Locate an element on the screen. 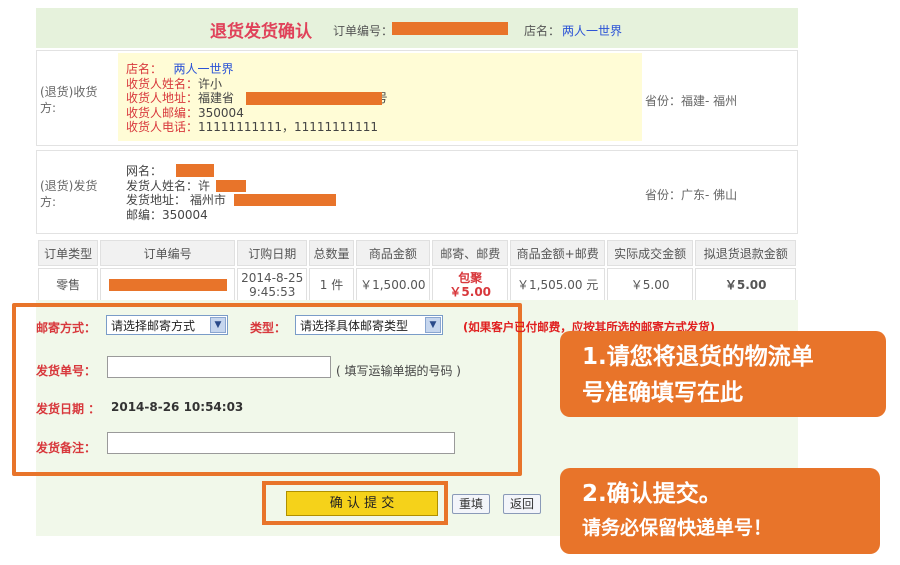 This screenshot has width=900, height=565. sender-name-label: 发货人姓名： is located at coordinates (162, 185).